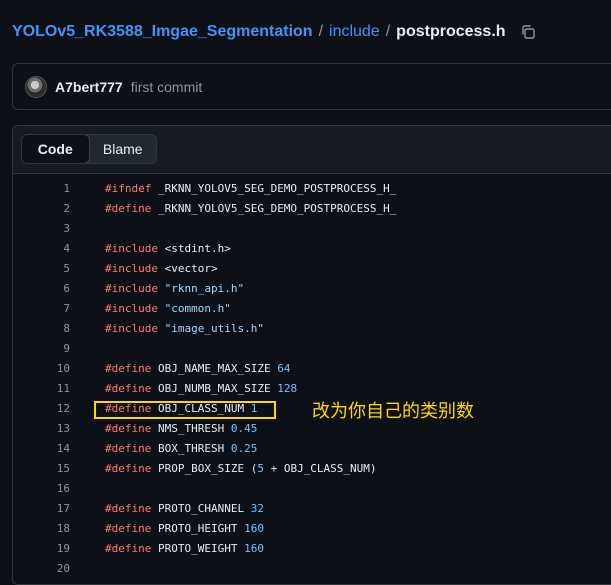  Describe the element at coordinates (198, 528) in the screenshot. I see `code-token: PROTO_HEIGHT` at that location.